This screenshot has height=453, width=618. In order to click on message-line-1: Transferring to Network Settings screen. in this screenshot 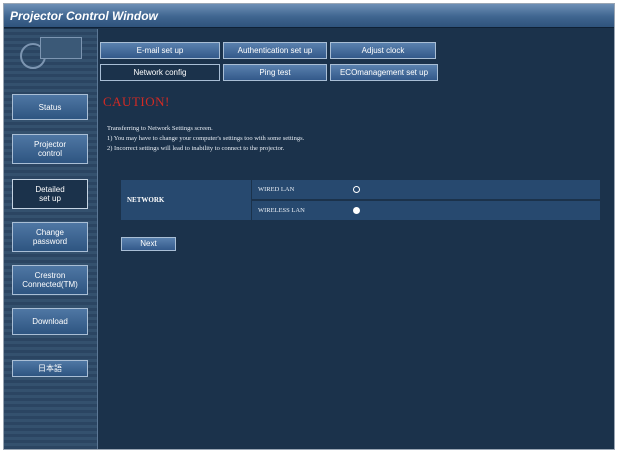, I will do `click(160, 128)`.